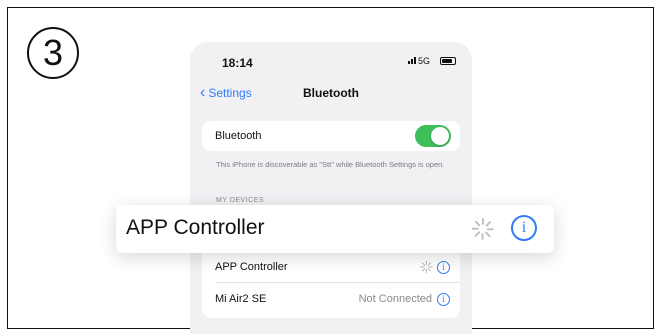 This screenshot has width=660, height=334. Describe the element at coordinates (238, 136) in the screenshot. I see `bluetooth-label: Bluetooth` at that location.